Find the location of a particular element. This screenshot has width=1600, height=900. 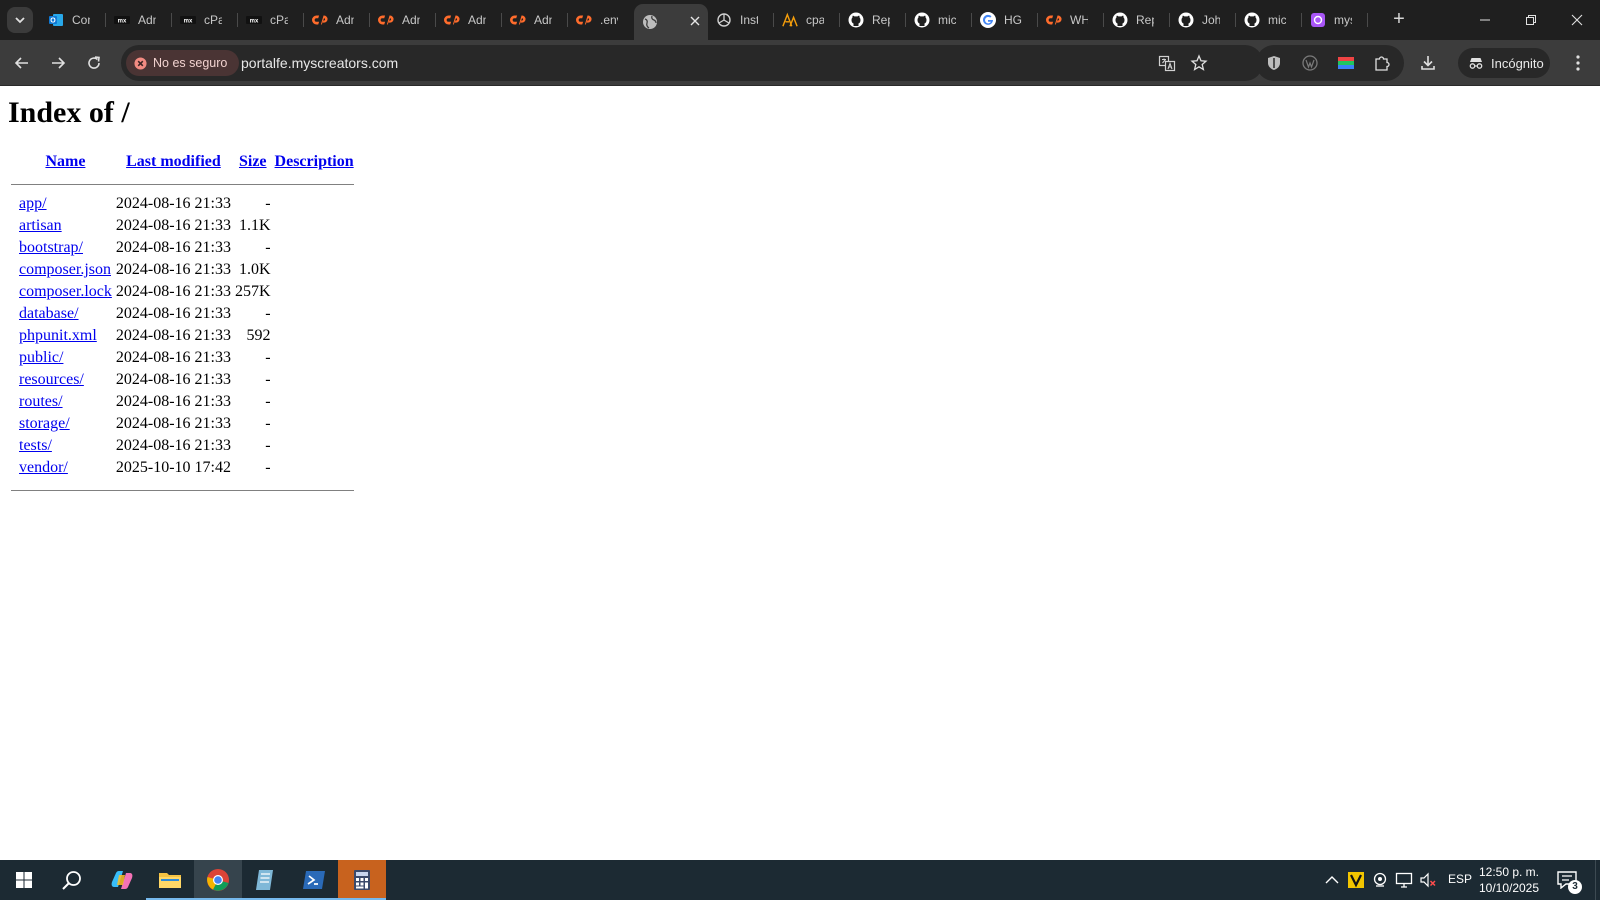

input-language: ESP is located at coordinates (1460, 879).